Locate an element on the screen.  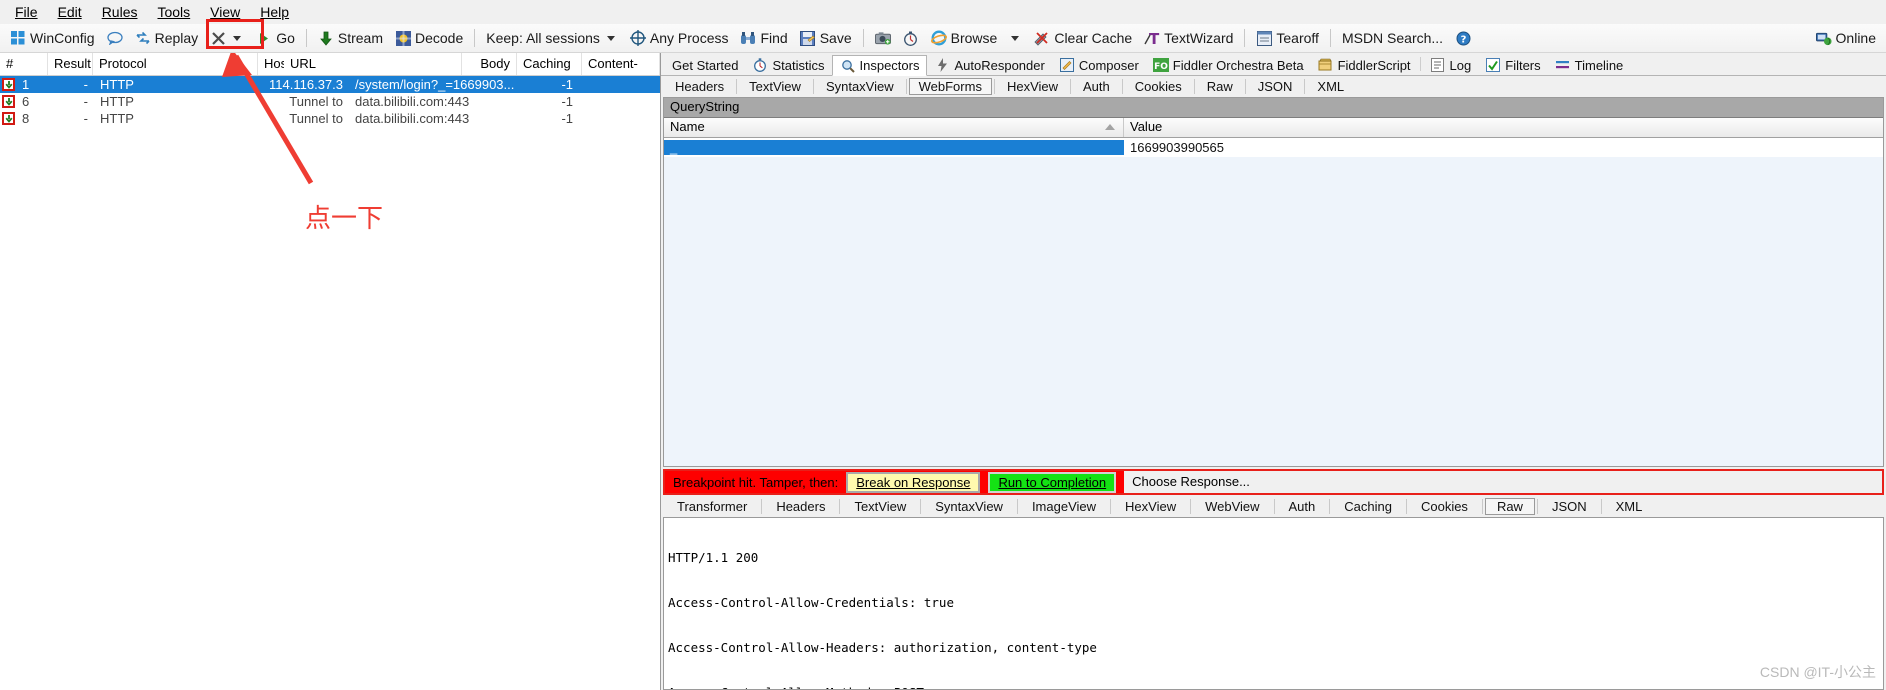
column-header-body: Body is located at coordinates (489, 64).